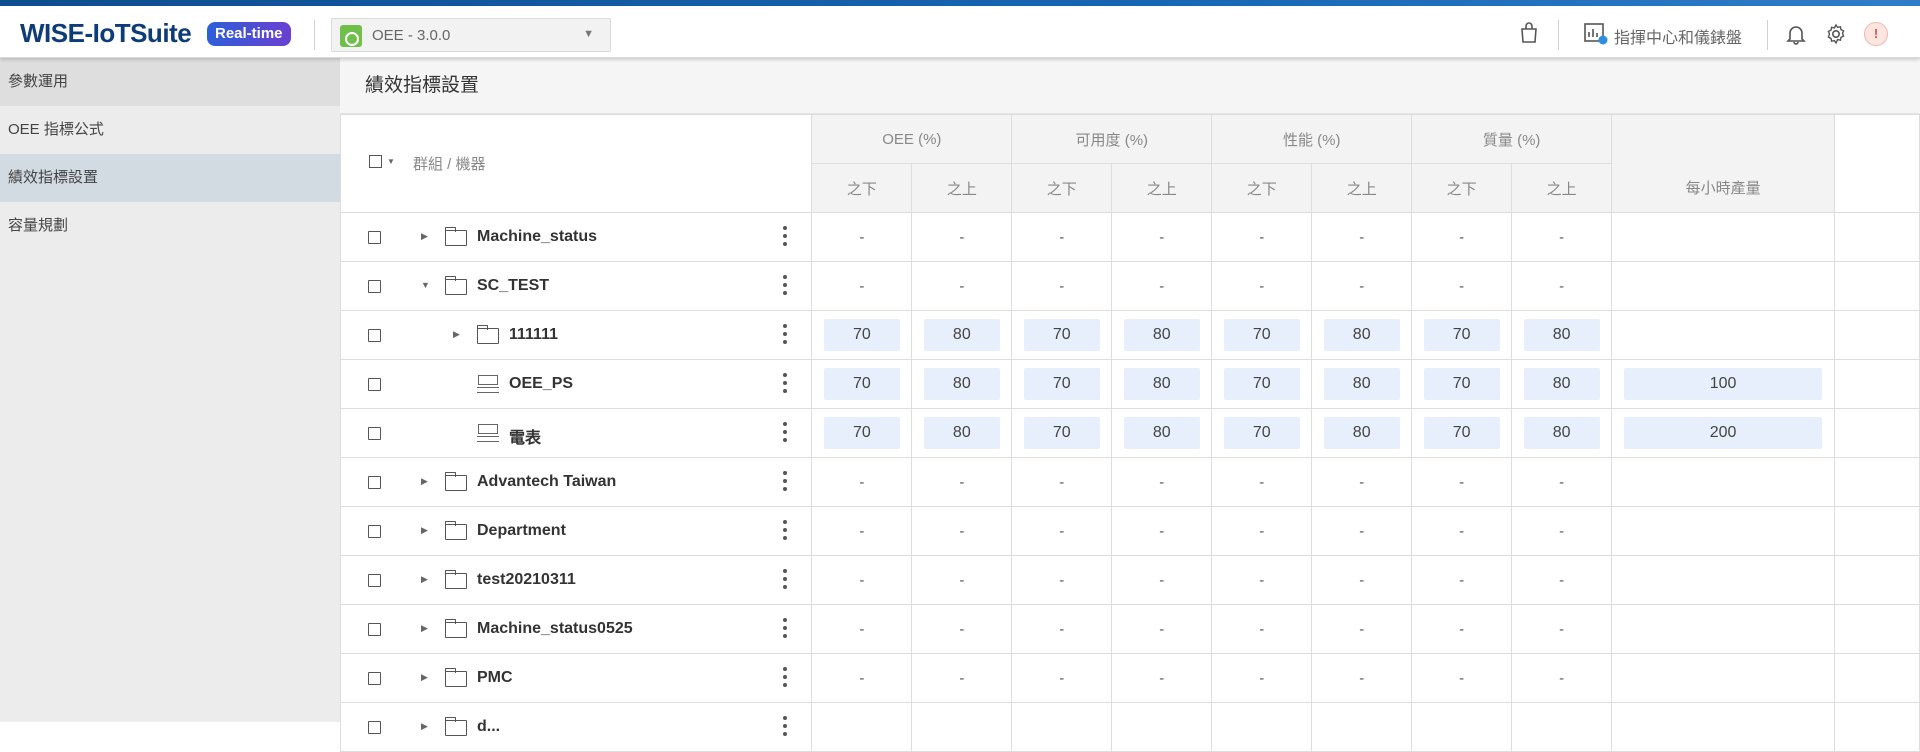  Describe the element at coordinates (1596, 36) in the screenshot. I see `dashboard-icon` at that location.